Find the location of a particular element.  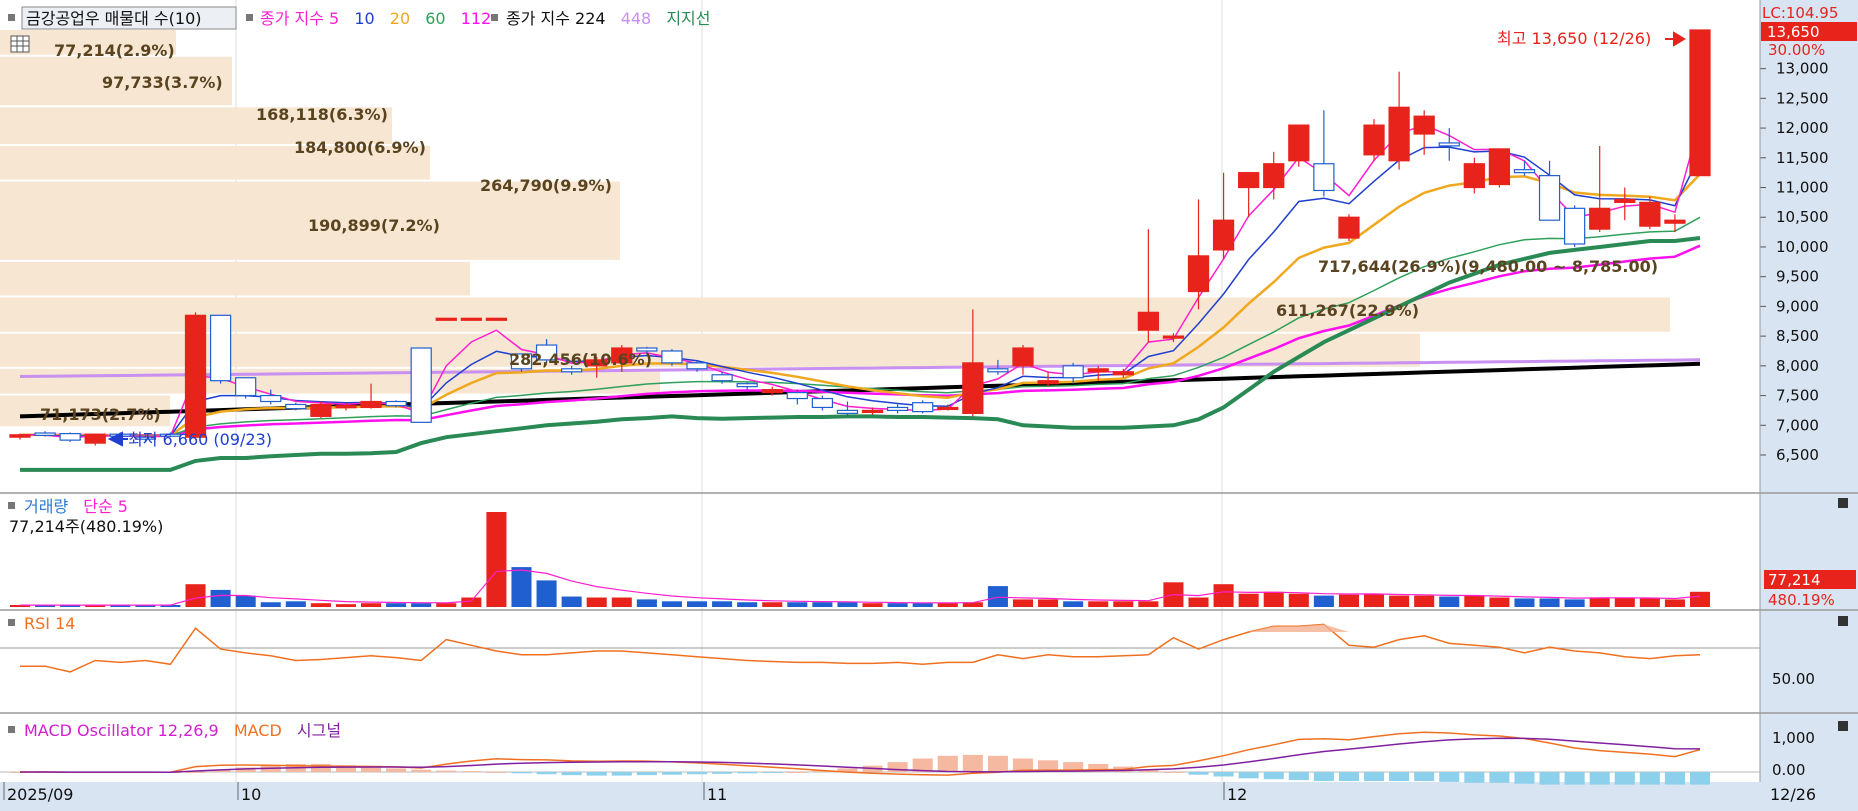

signal-label: 시그널 is located at coordinates (319, 730).